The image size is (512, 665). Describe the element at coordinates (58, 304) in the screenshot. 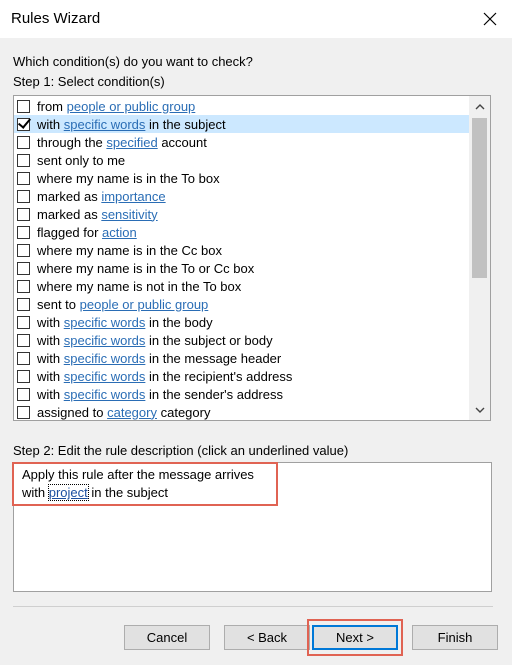

I see `condition-text: sent to` at that location.